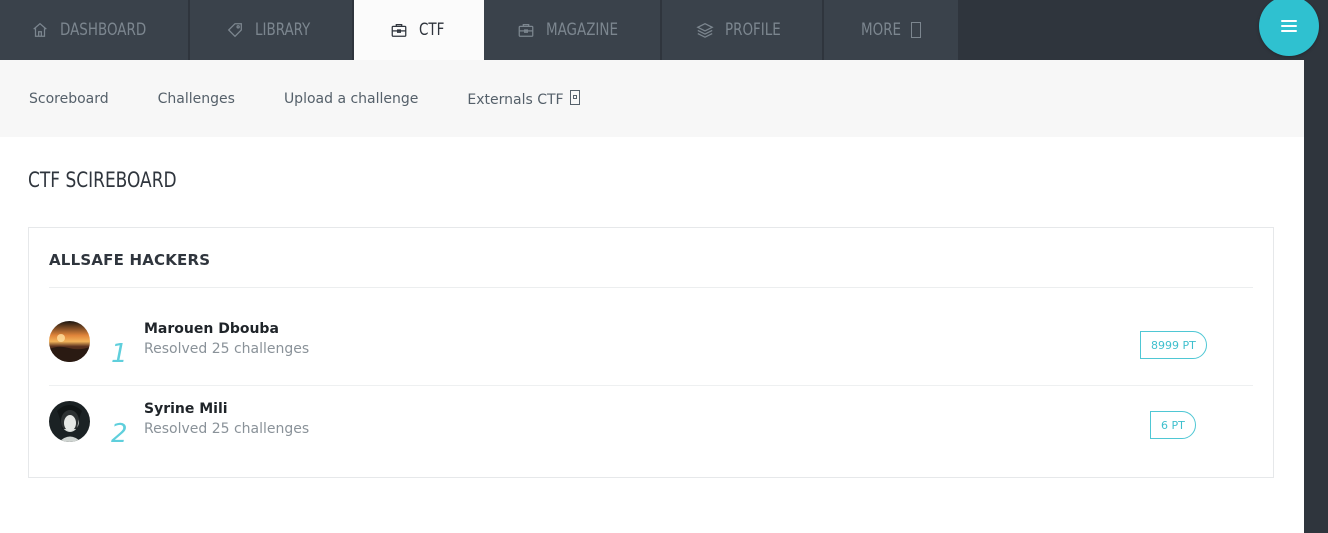  I want to click on tab-library: LIBRARY, so click(272, 30).